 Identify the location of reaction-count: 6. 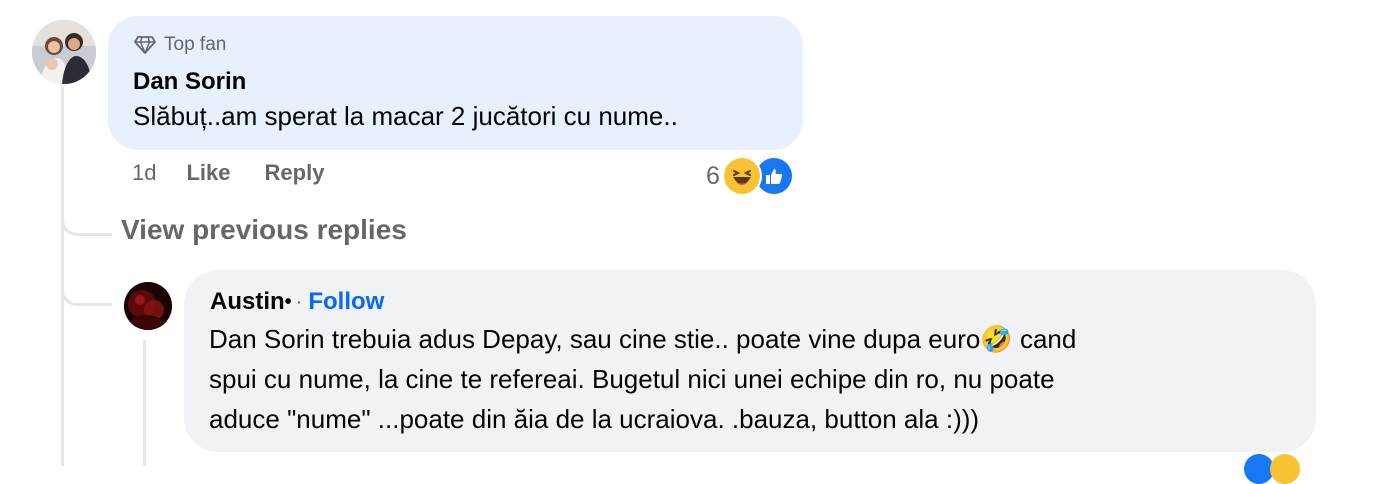
(713, 175).